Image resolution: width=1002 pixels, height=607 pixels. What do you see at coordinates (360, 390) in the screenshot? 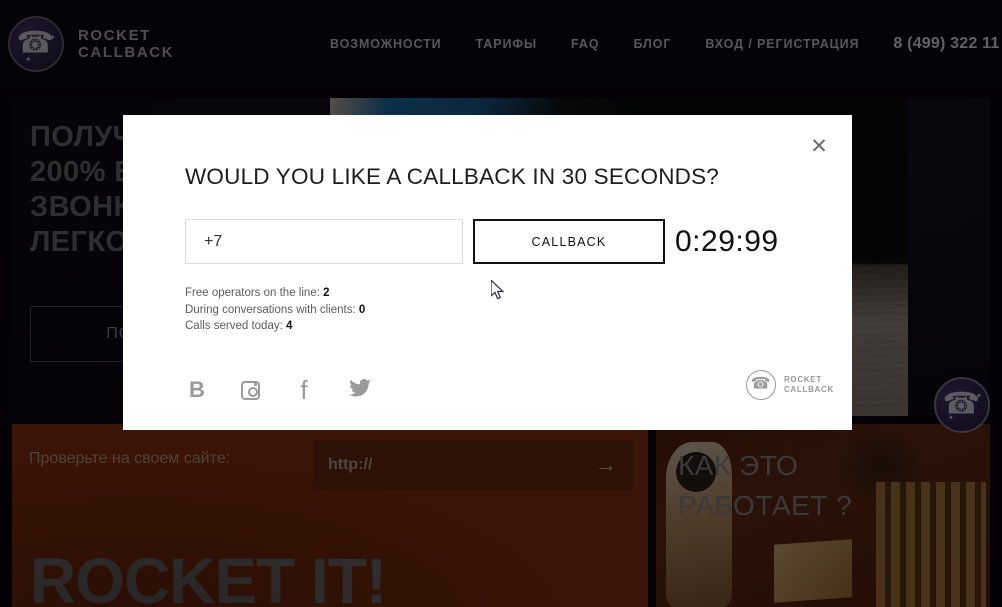
I see `twitter-icon` at bounding box center [360, 390].